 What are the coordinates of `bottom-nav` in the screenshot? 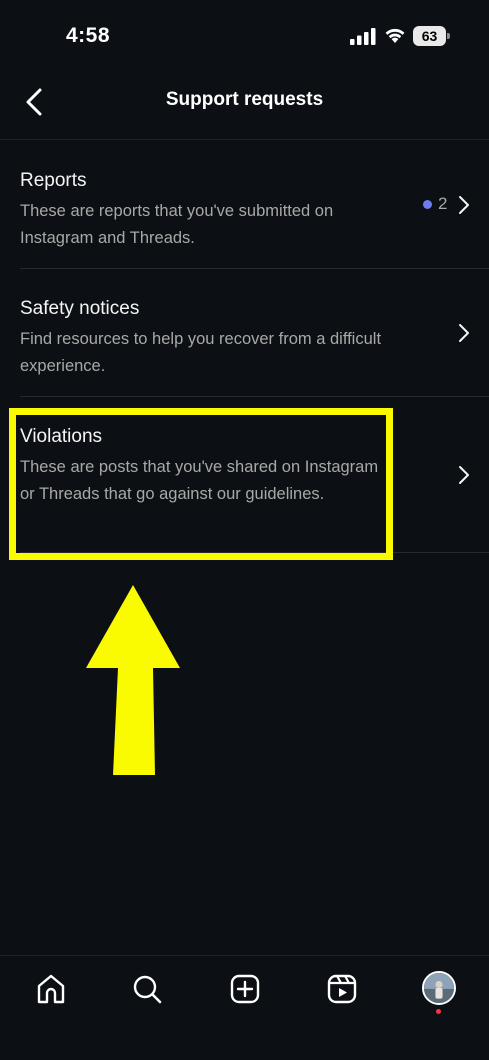 It's located at (244, 1007).